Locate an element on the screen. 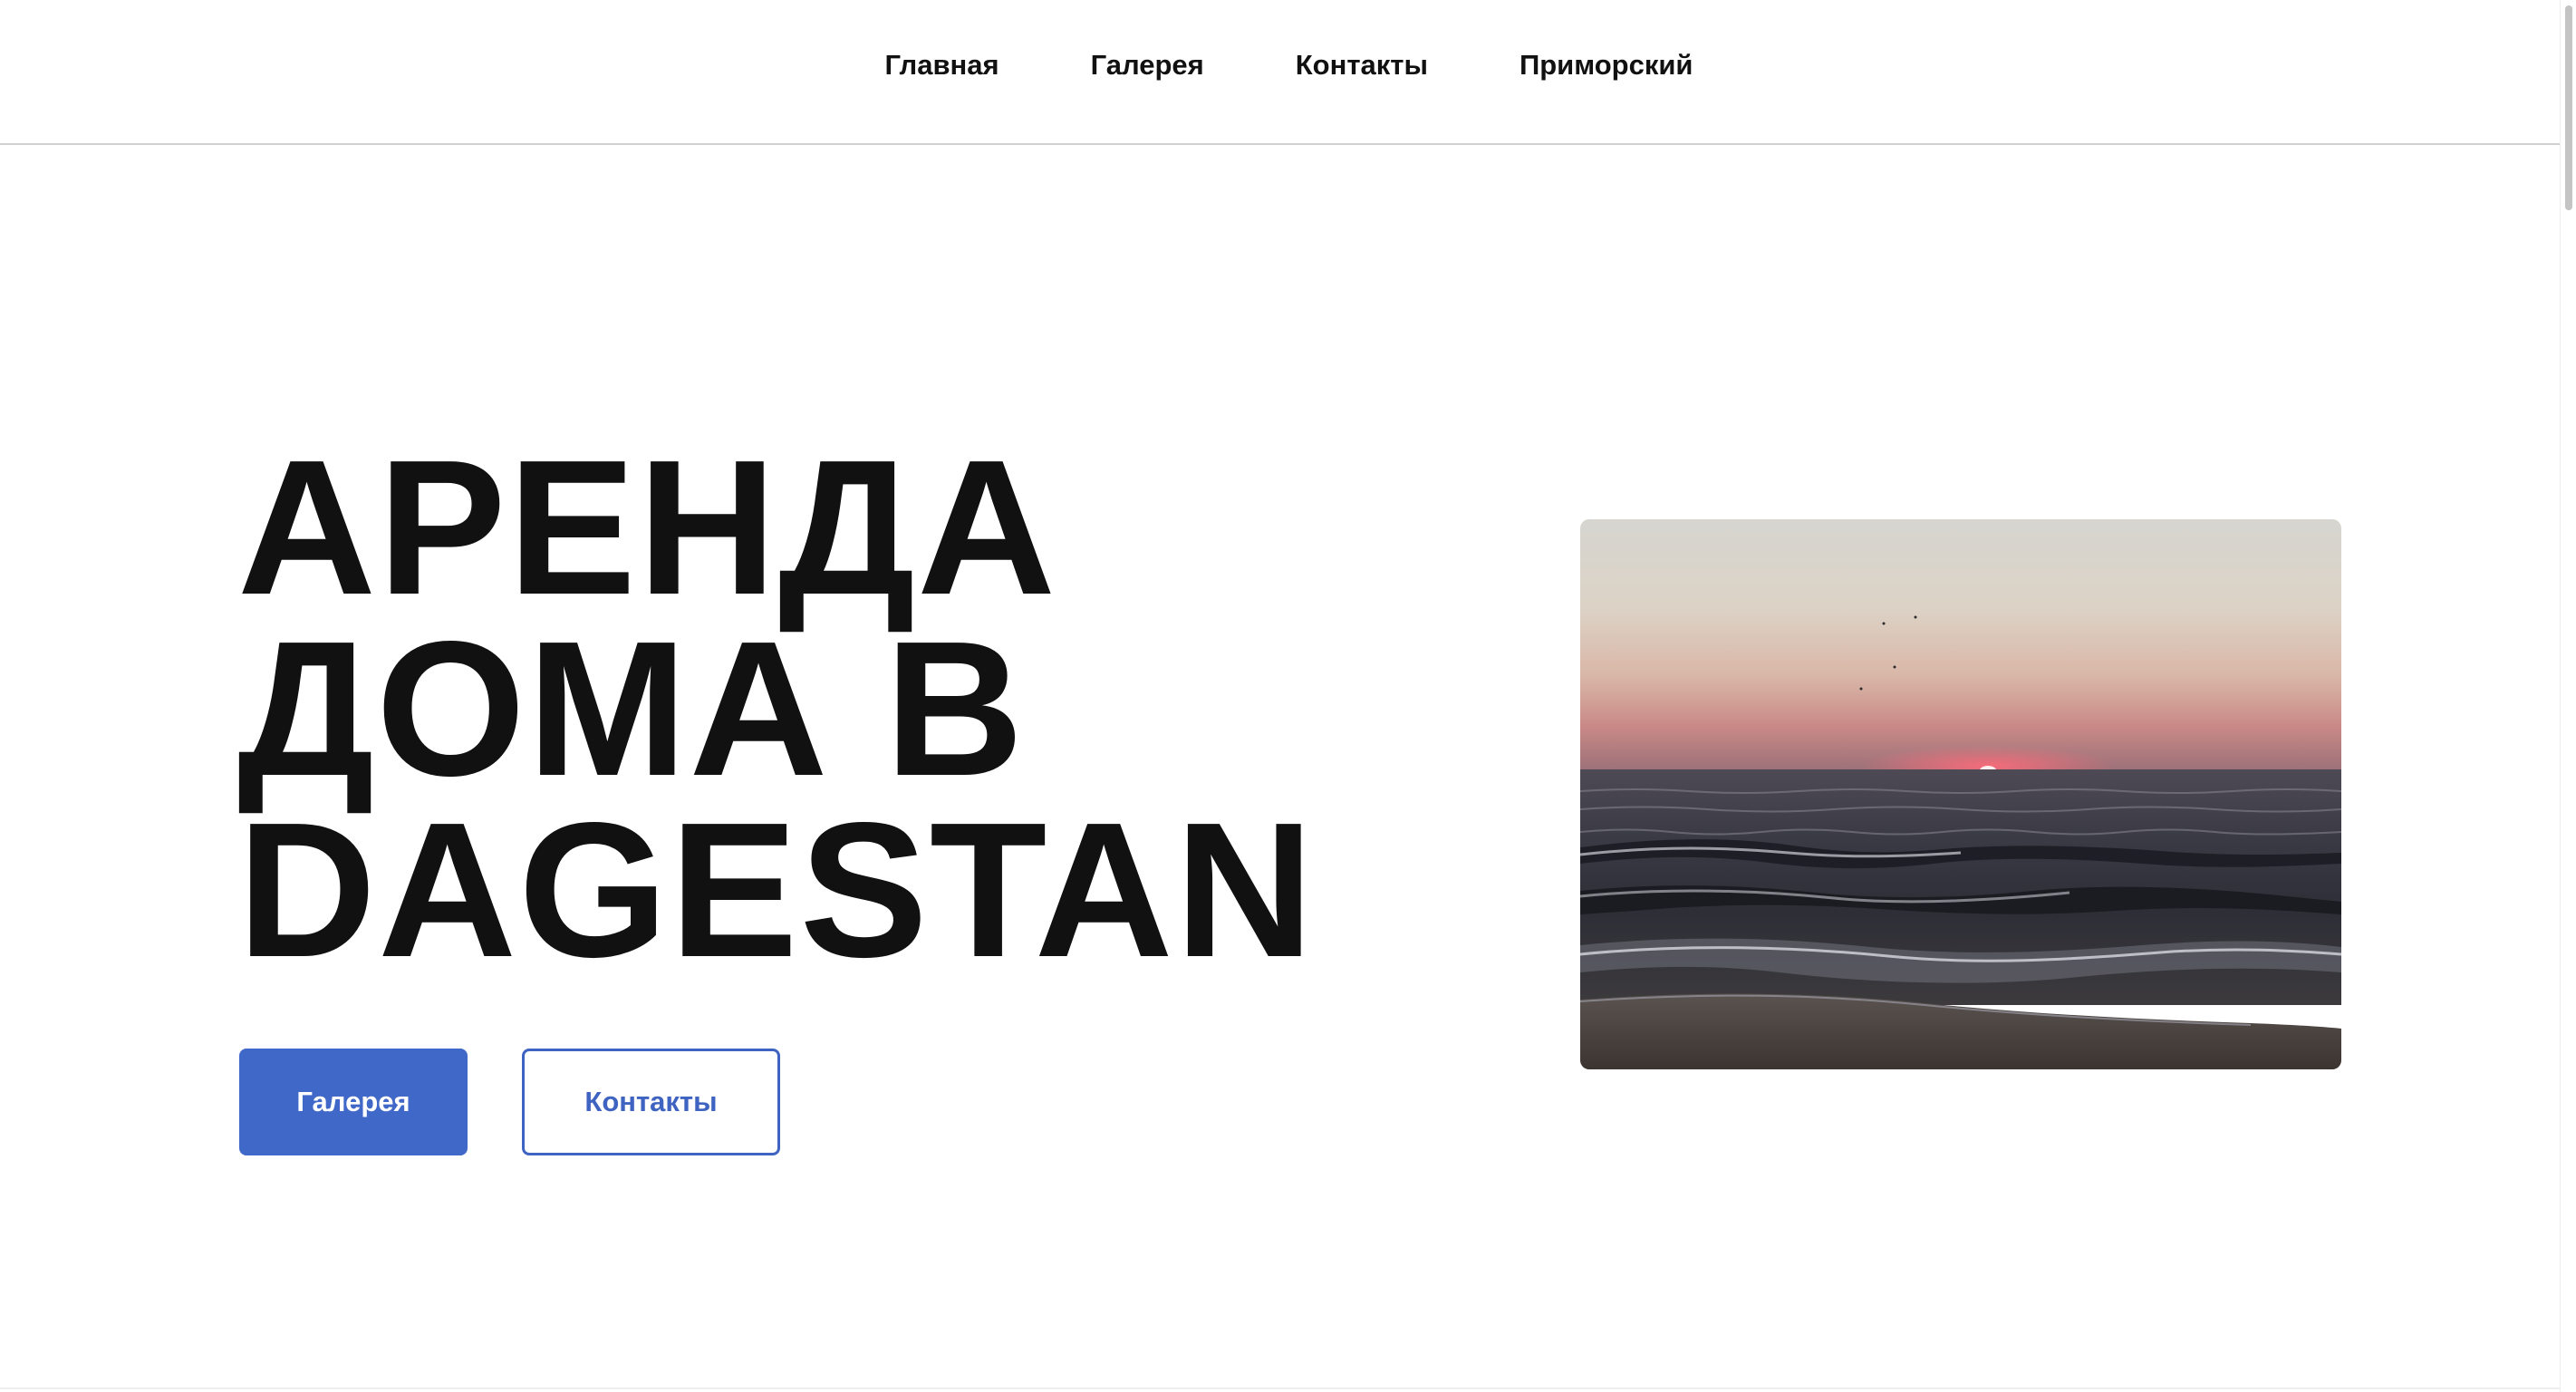  page-scrollbar is located at coordinates (2568, 696).